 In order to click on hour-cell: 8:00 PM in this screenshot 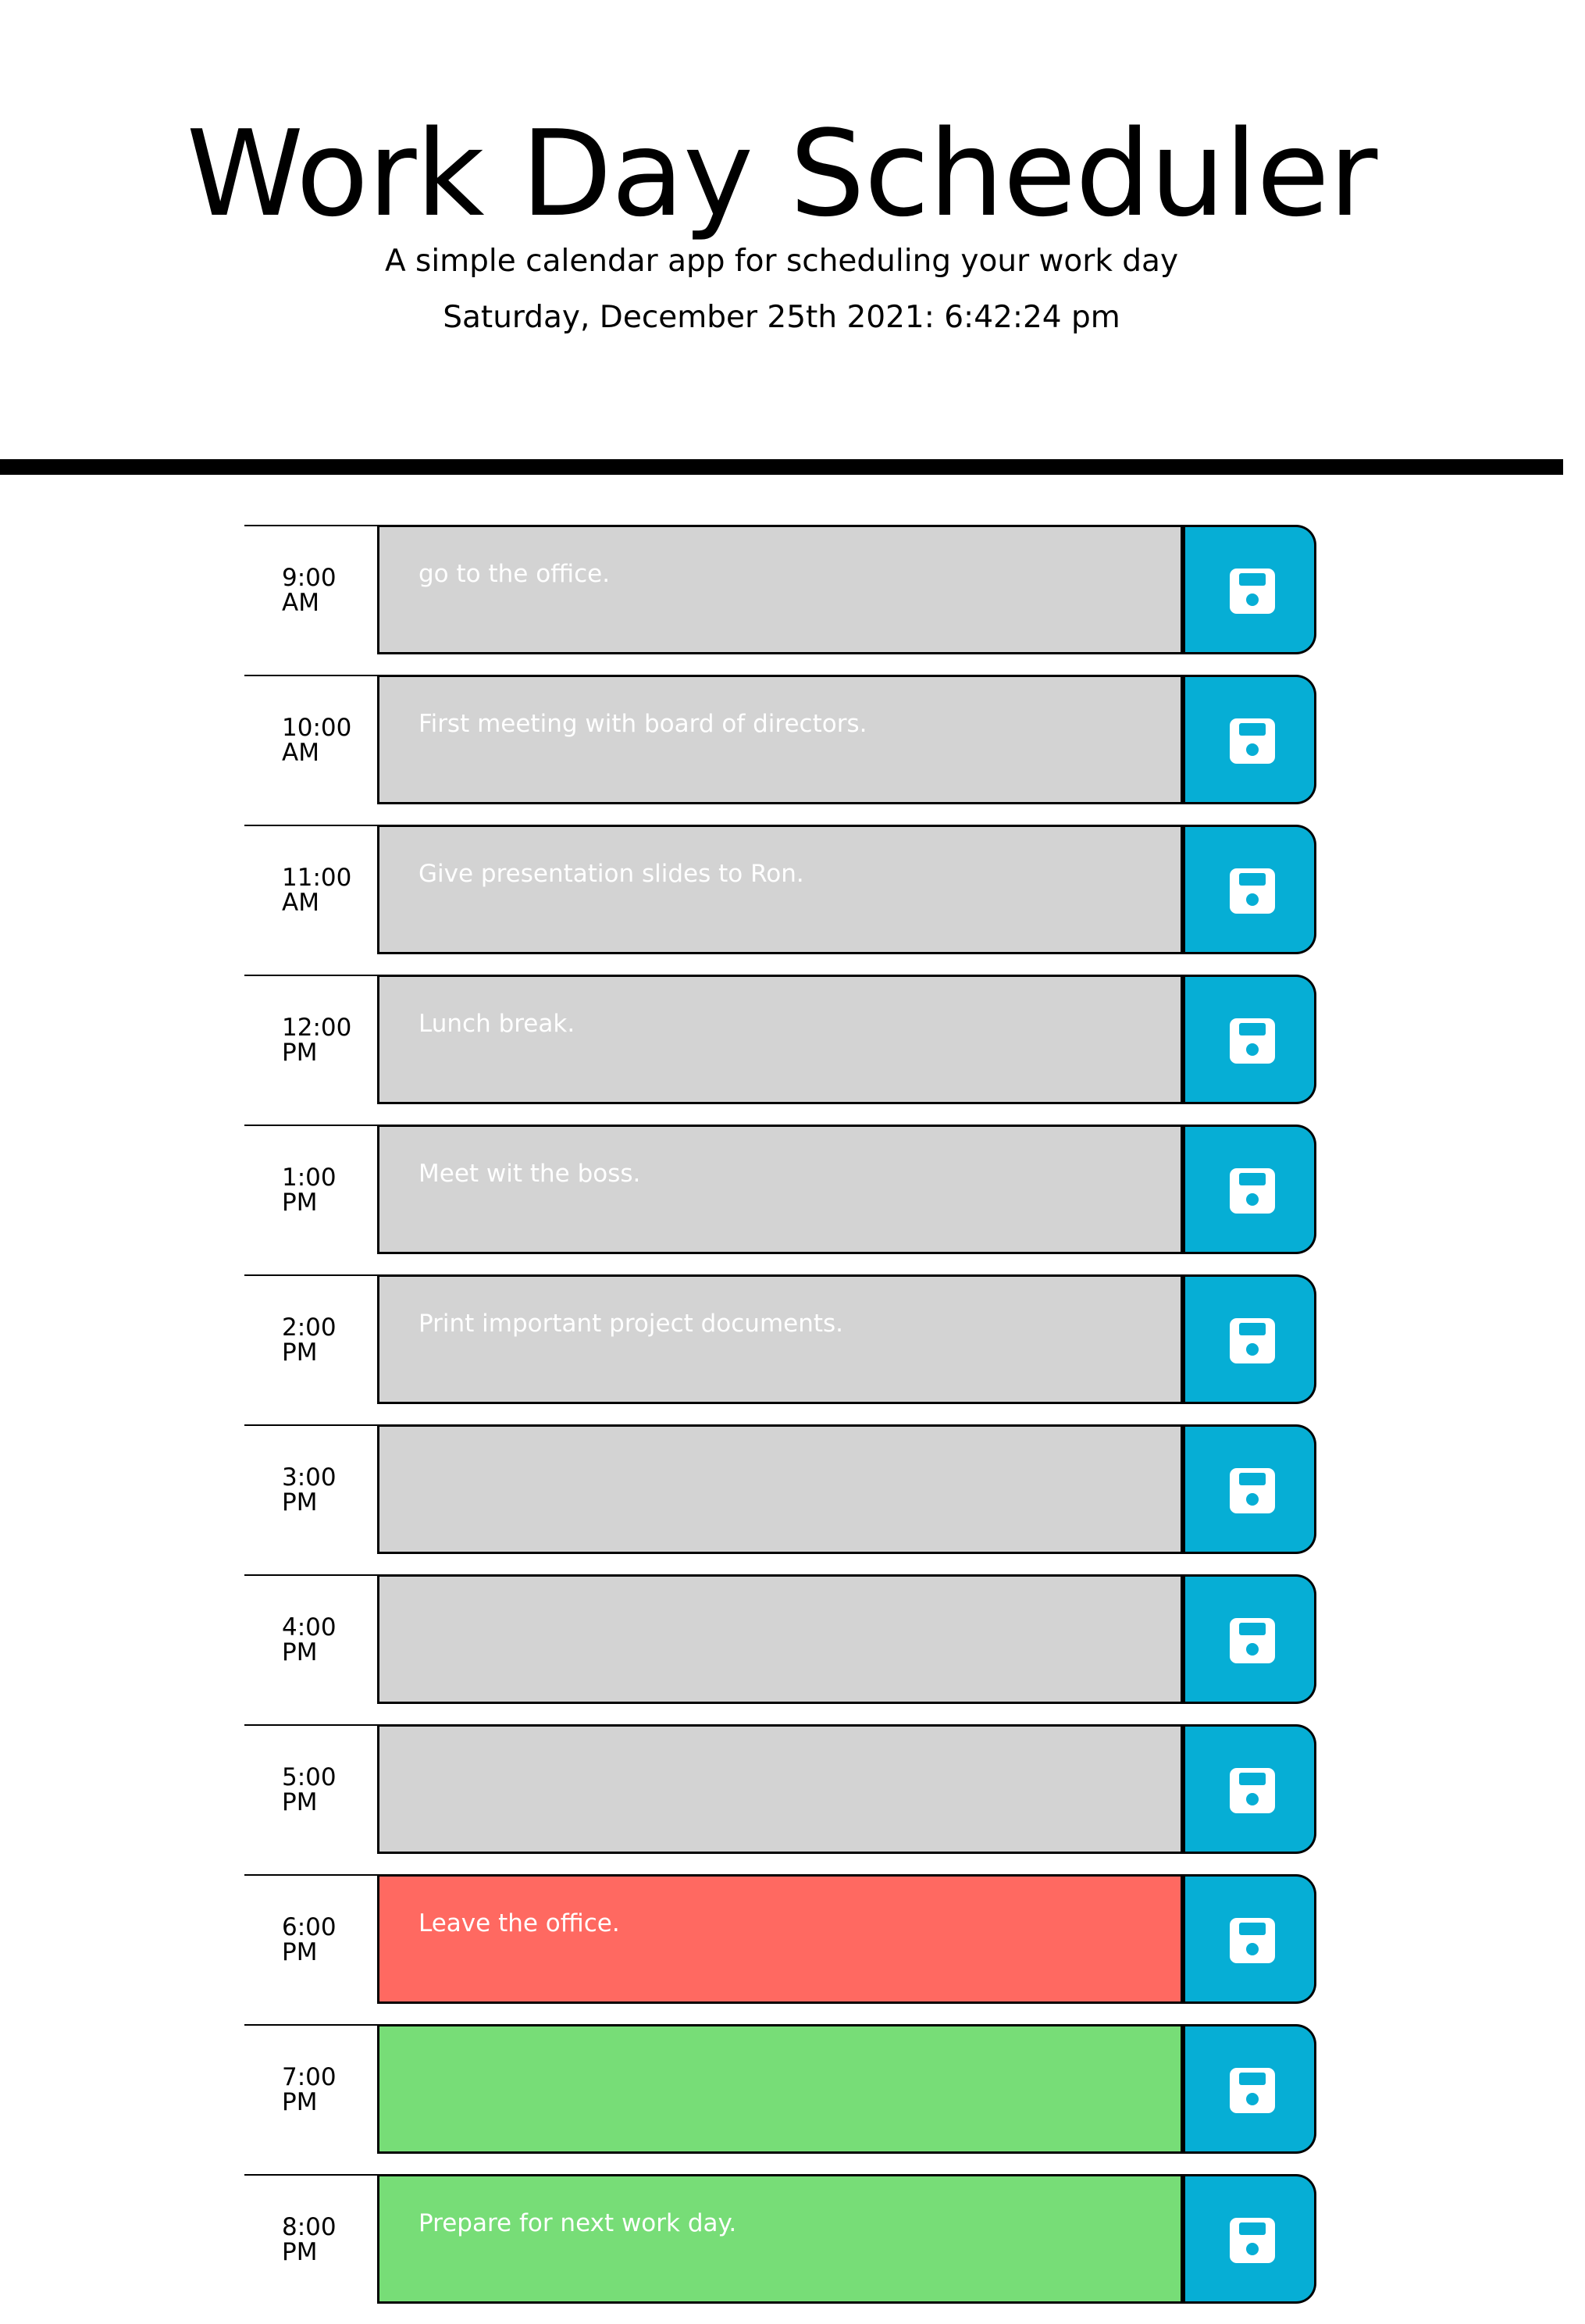, I will do `click(310, 2239)`.